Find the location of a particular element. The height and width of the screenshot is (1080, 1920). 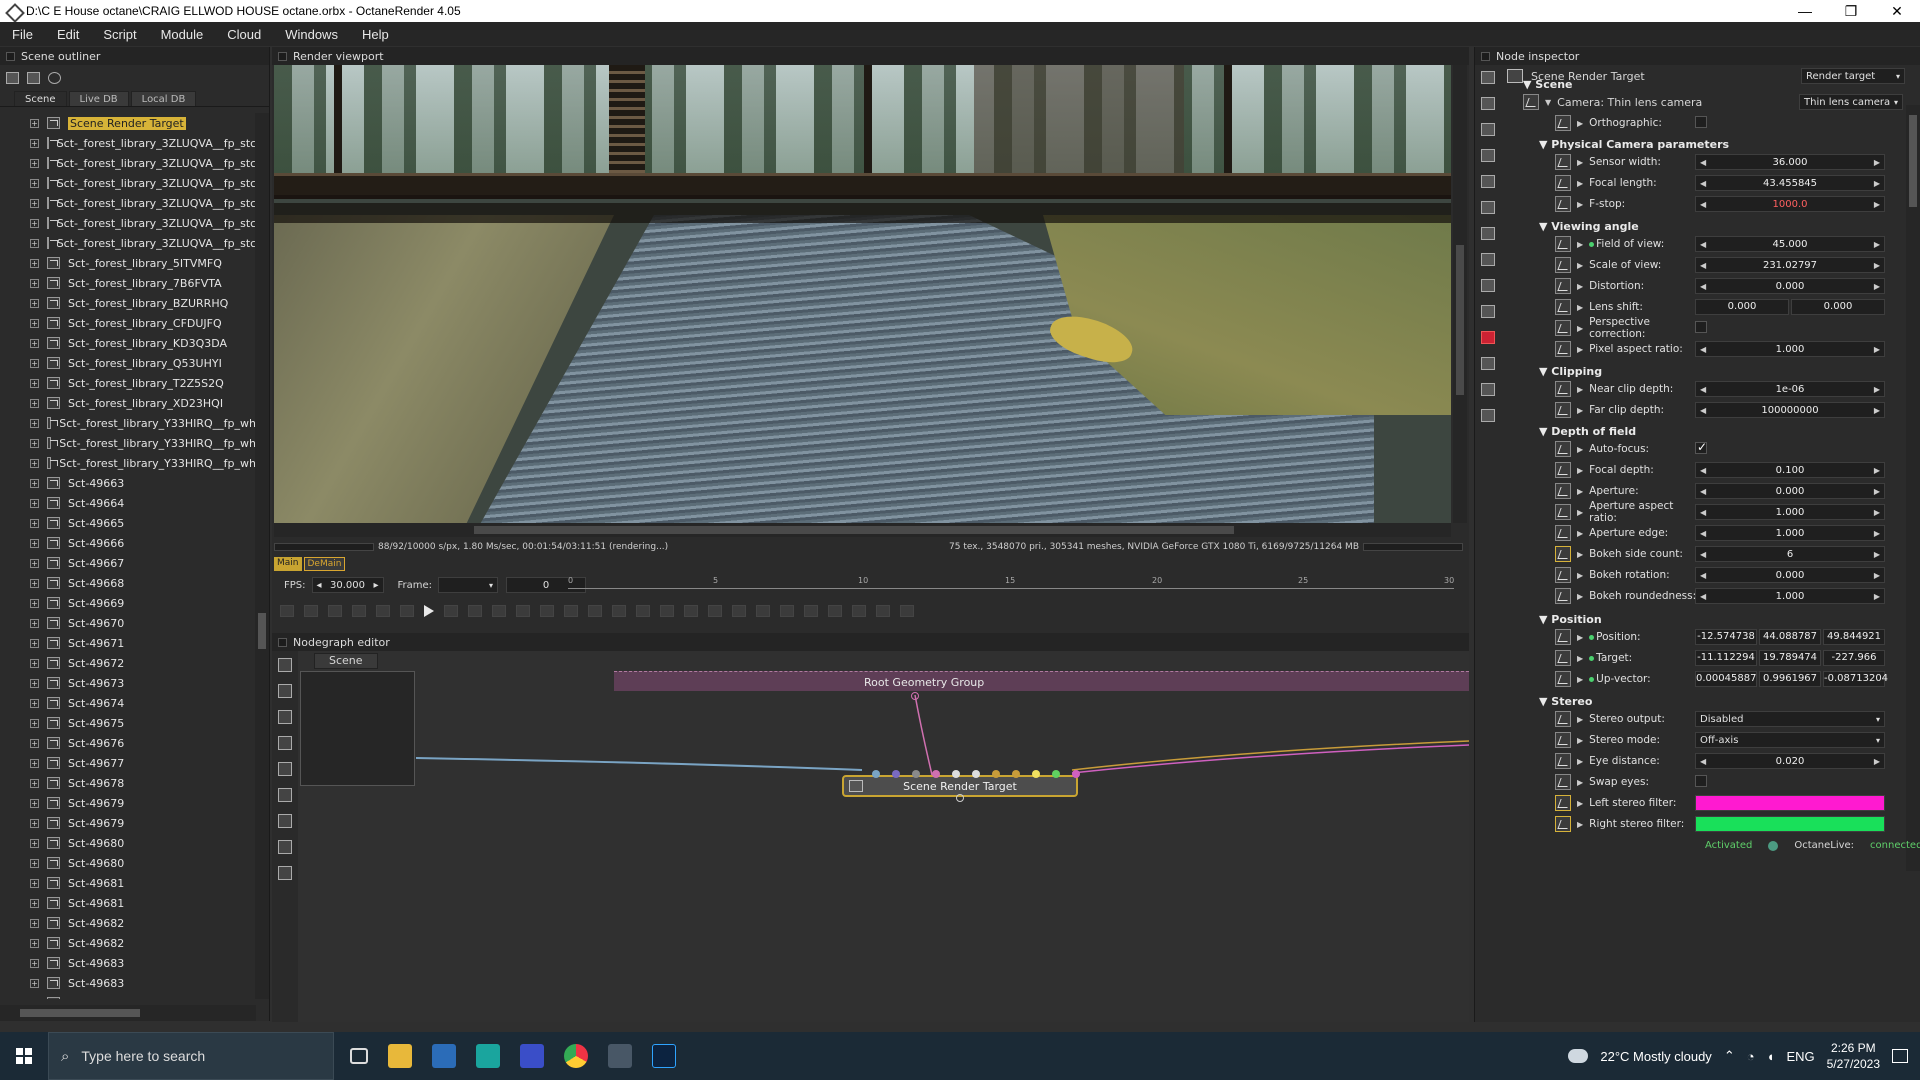

outliner-item: + Sct-49673 is located at coordinates (128, 683).